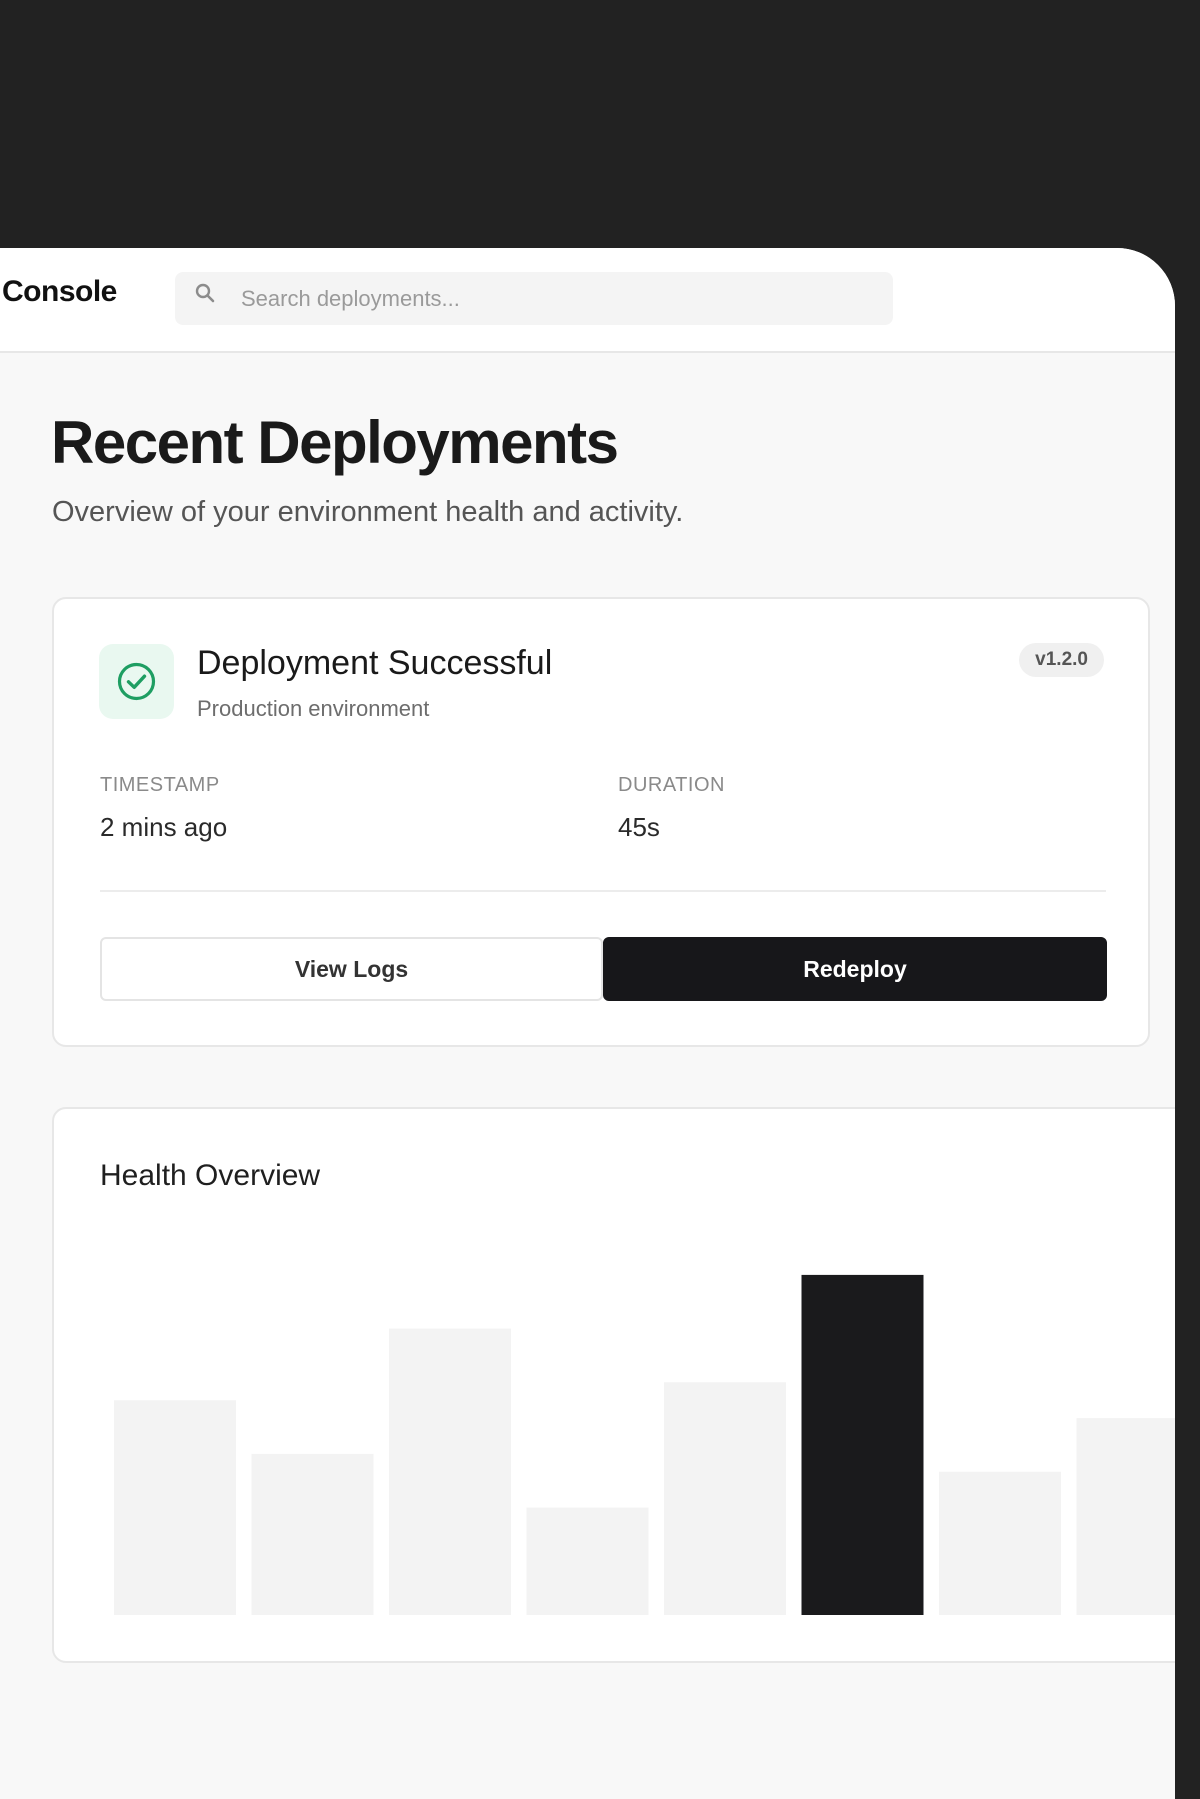  I want to click on redeploy-button: Redeploy, so click(855, 969).